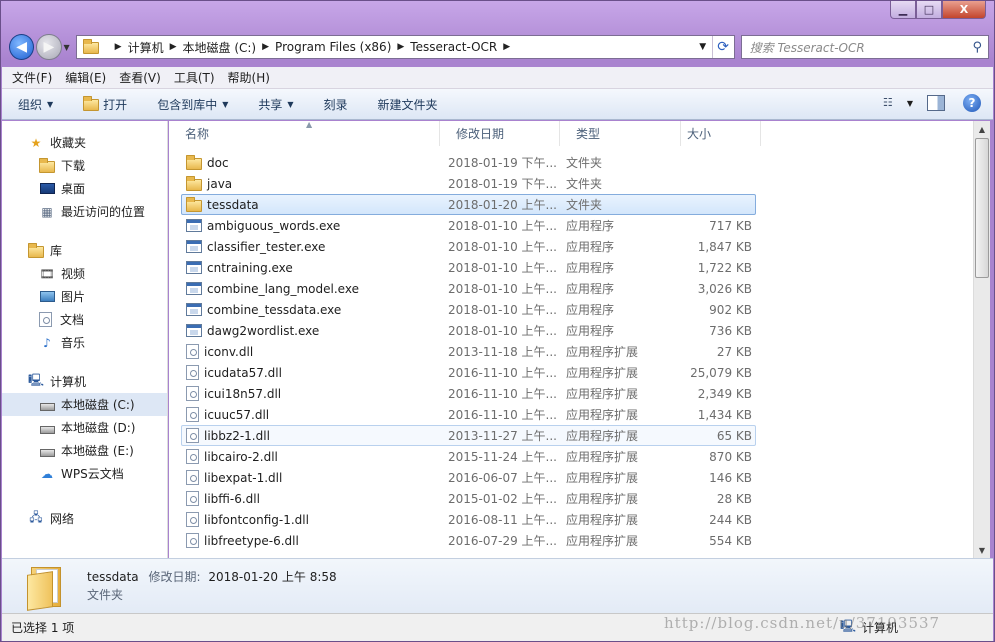 The width and height of the screenshot is (995, 642). I want to click on sidebar-item-local-disk-c: 本地磁盘 (C:), so click(84, 404).